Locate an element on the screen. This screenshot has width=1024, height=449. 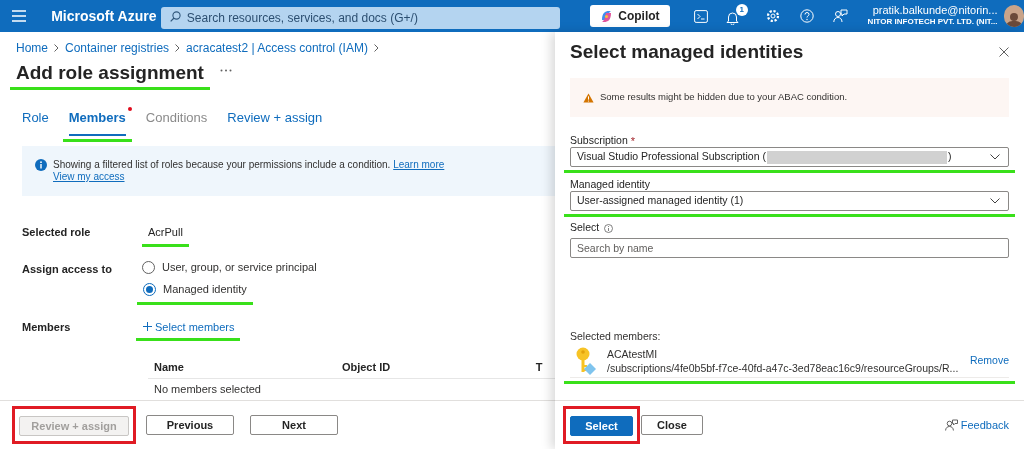
footer-button: Previous is located at coordinates (190, 425).